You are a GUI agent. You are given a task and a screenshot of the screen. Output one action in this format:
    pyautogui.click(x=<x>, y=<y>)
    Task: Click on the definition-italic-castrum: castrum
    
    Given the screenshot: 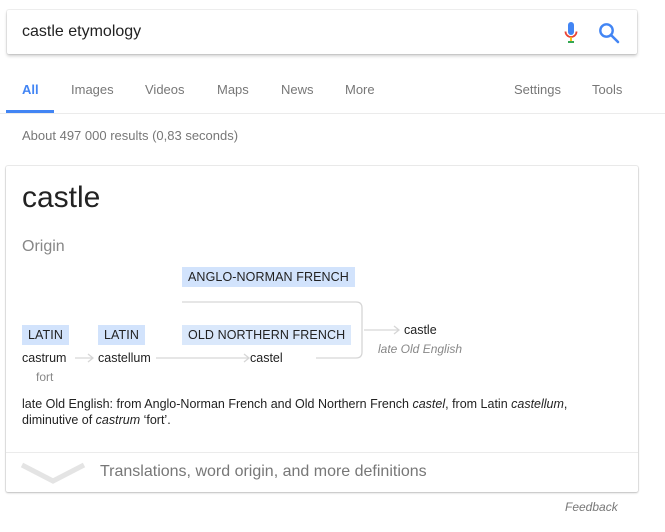 What is the action you would take?
    pyautogui.click(x=118, y=420)
    